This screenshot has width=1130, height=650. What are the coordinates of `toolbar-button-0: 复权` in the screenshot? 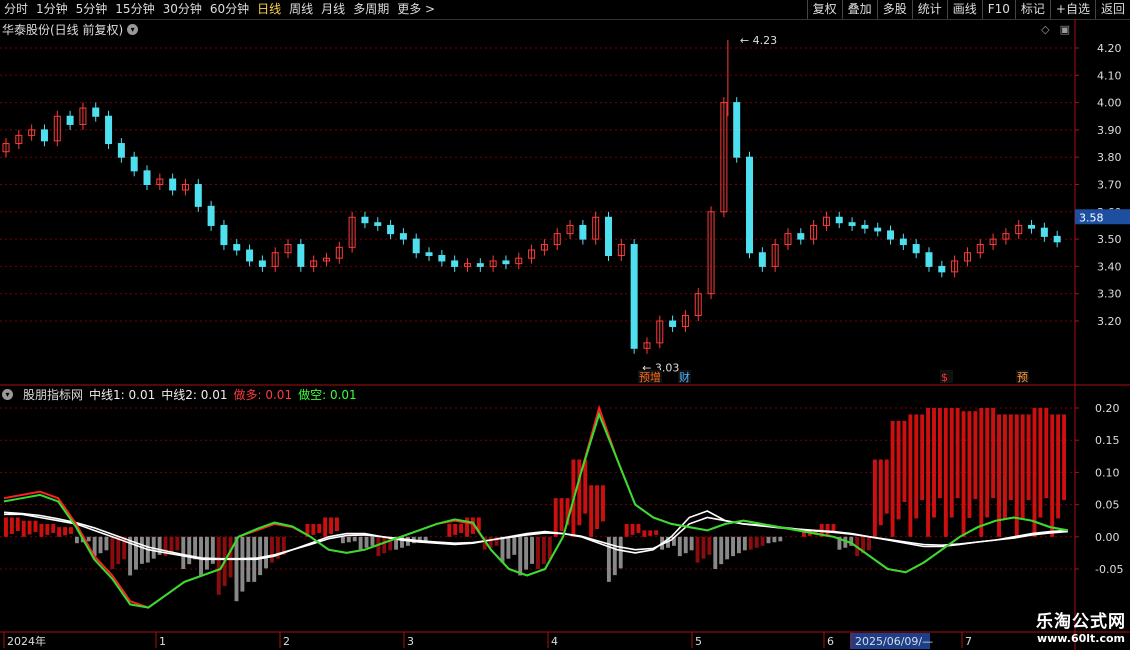 It's located at (824, 9).